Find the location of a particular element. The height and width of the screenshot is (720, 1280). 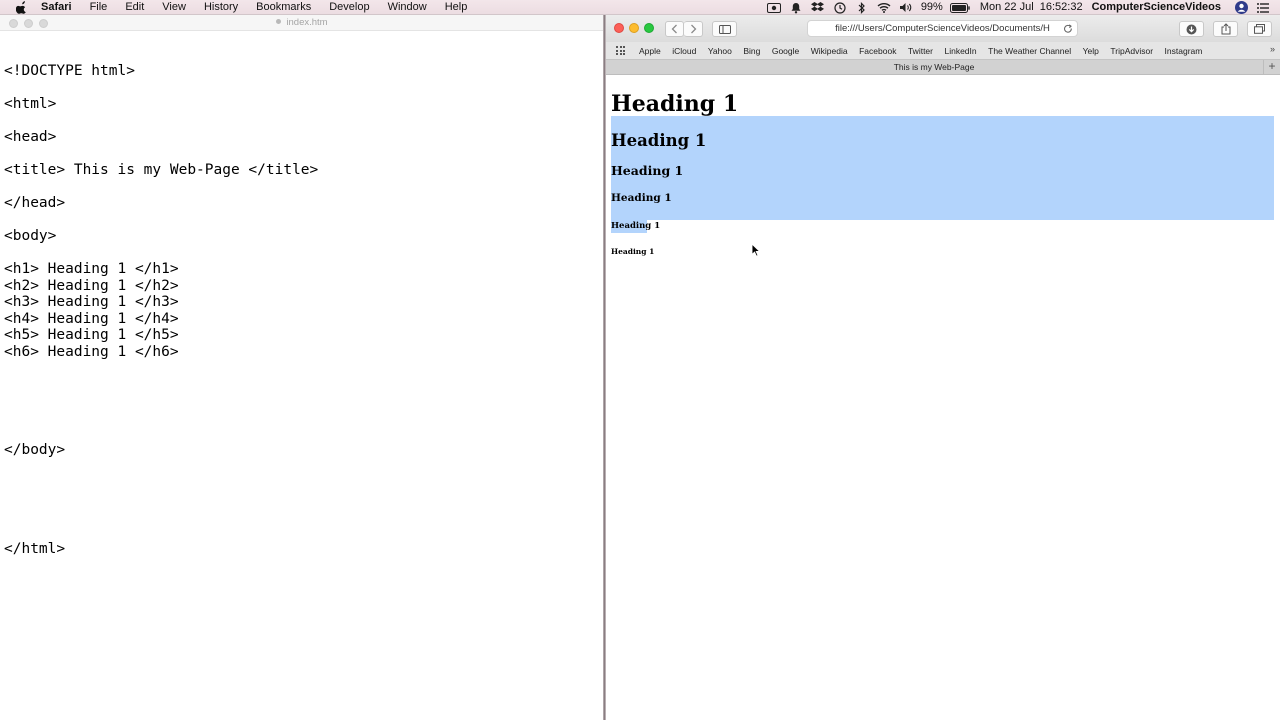

reload-icon is located at coordinates (1067, 28).